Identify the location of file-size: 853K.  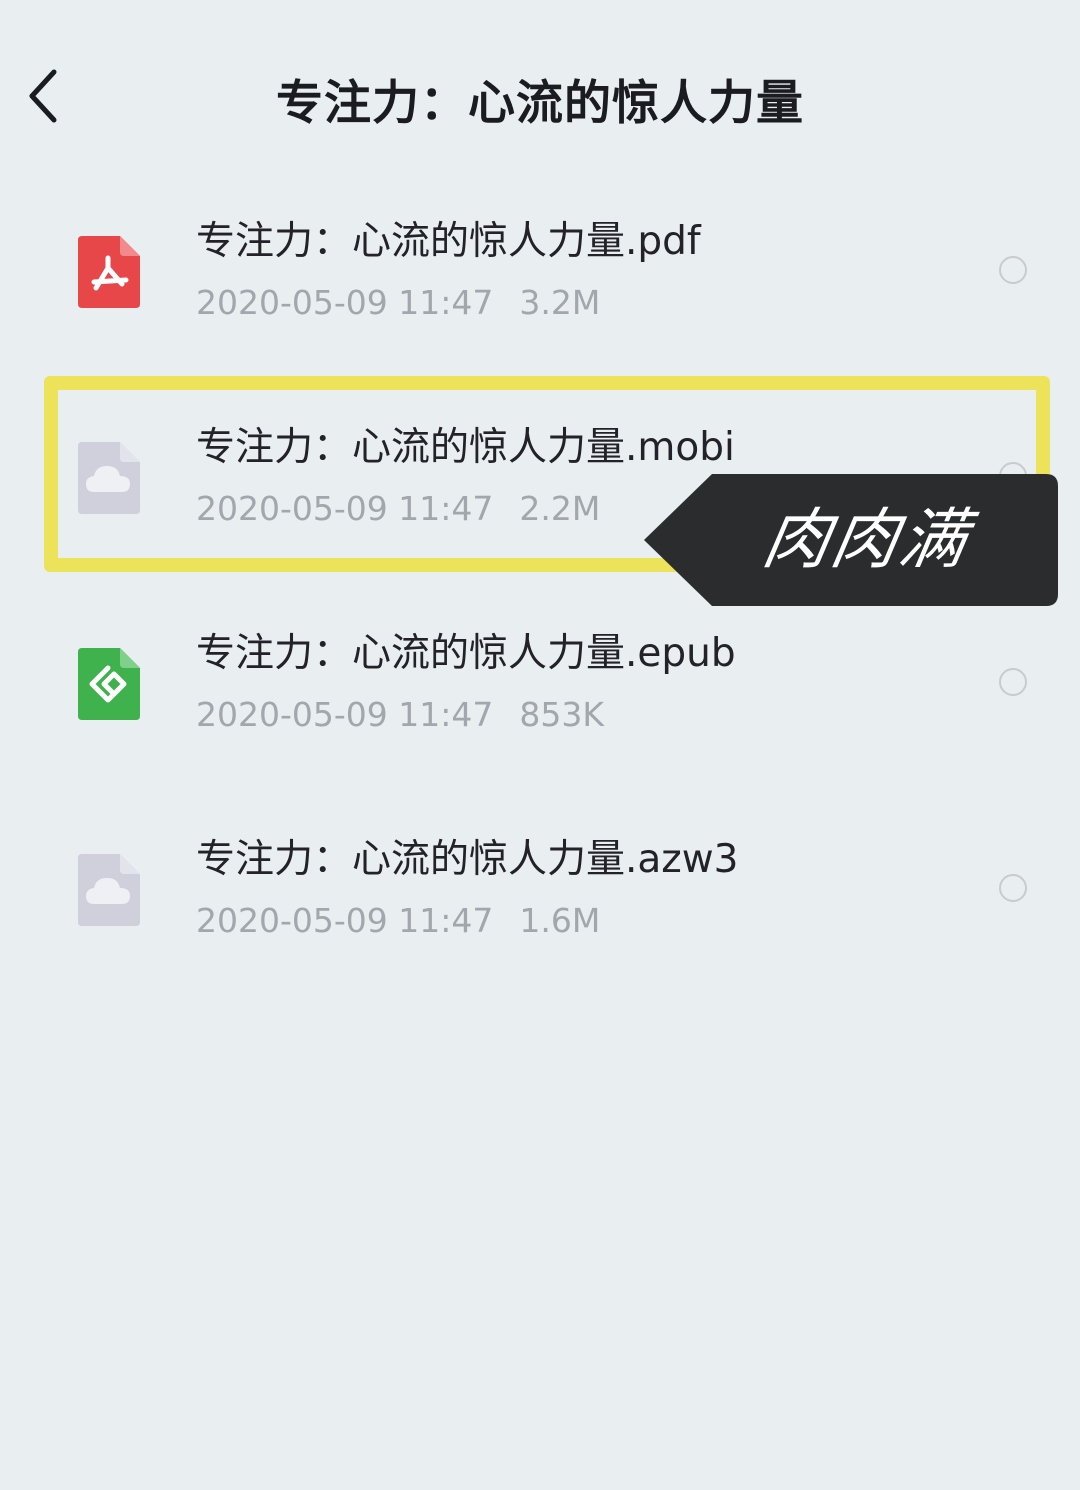
(562, 714).